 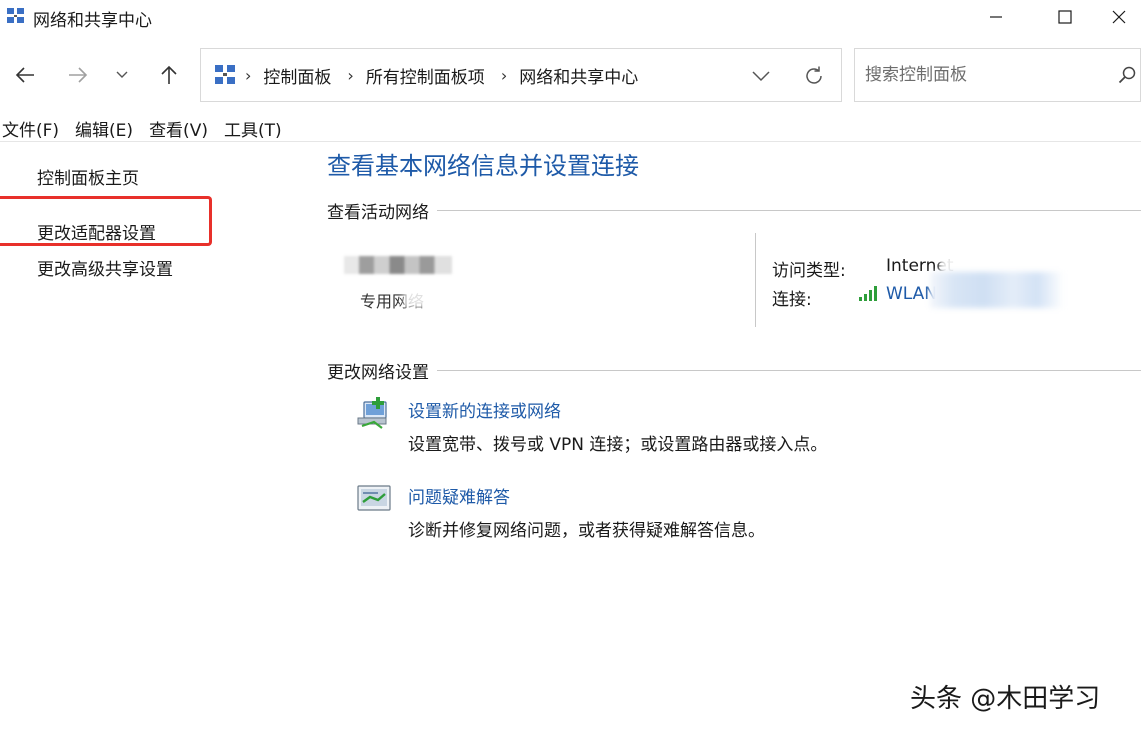 I want to click on menu-file: 文件(F), so click(x=33, y=128).